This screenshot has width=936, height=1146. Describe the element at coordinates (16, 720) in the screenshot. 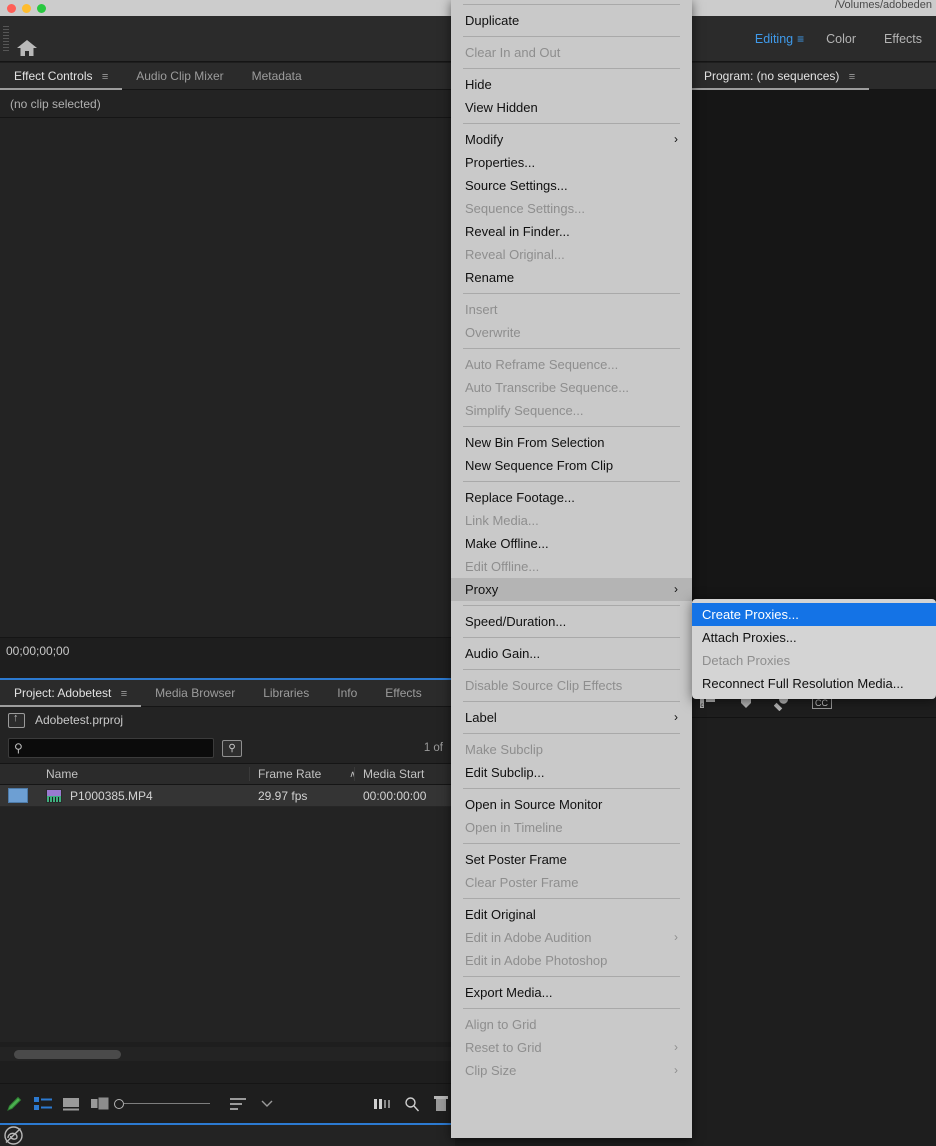

I see `parent-bin-icon` at that location.